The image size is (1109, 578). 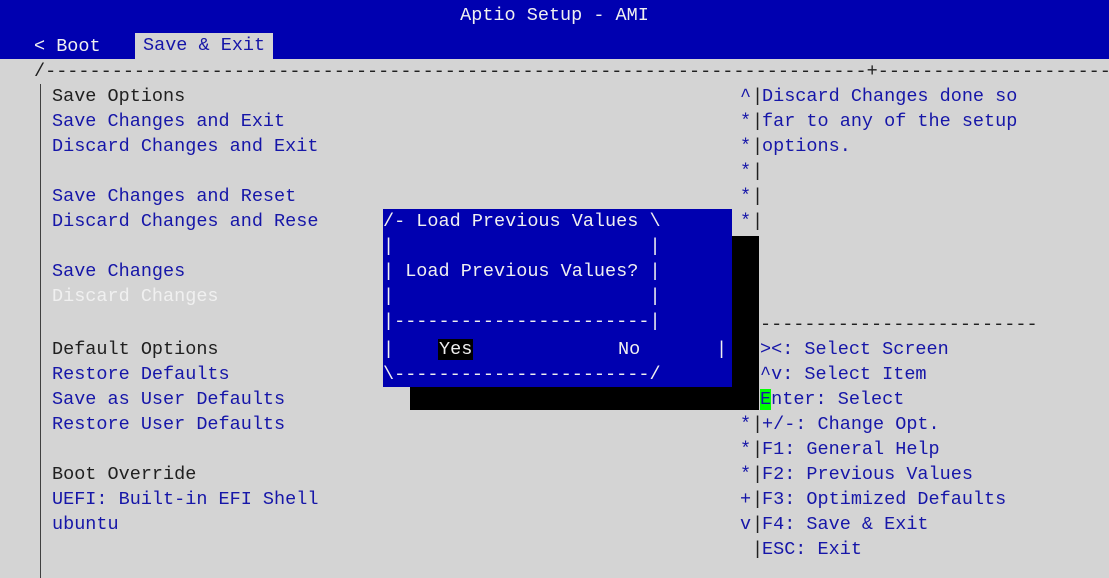 I want to click on menu-save-changes-reset: Save Changes and Reset, so click(x=174, y=196).